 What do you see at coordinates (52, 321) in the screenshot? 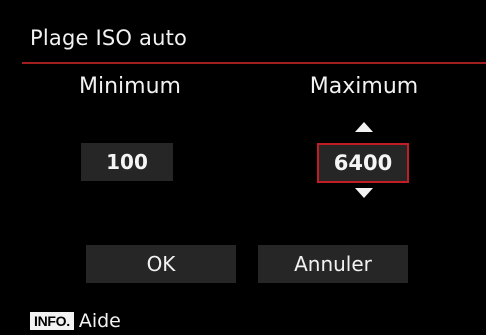
I see `info-button-badge: INFO.` at bounding box center [52, 321].